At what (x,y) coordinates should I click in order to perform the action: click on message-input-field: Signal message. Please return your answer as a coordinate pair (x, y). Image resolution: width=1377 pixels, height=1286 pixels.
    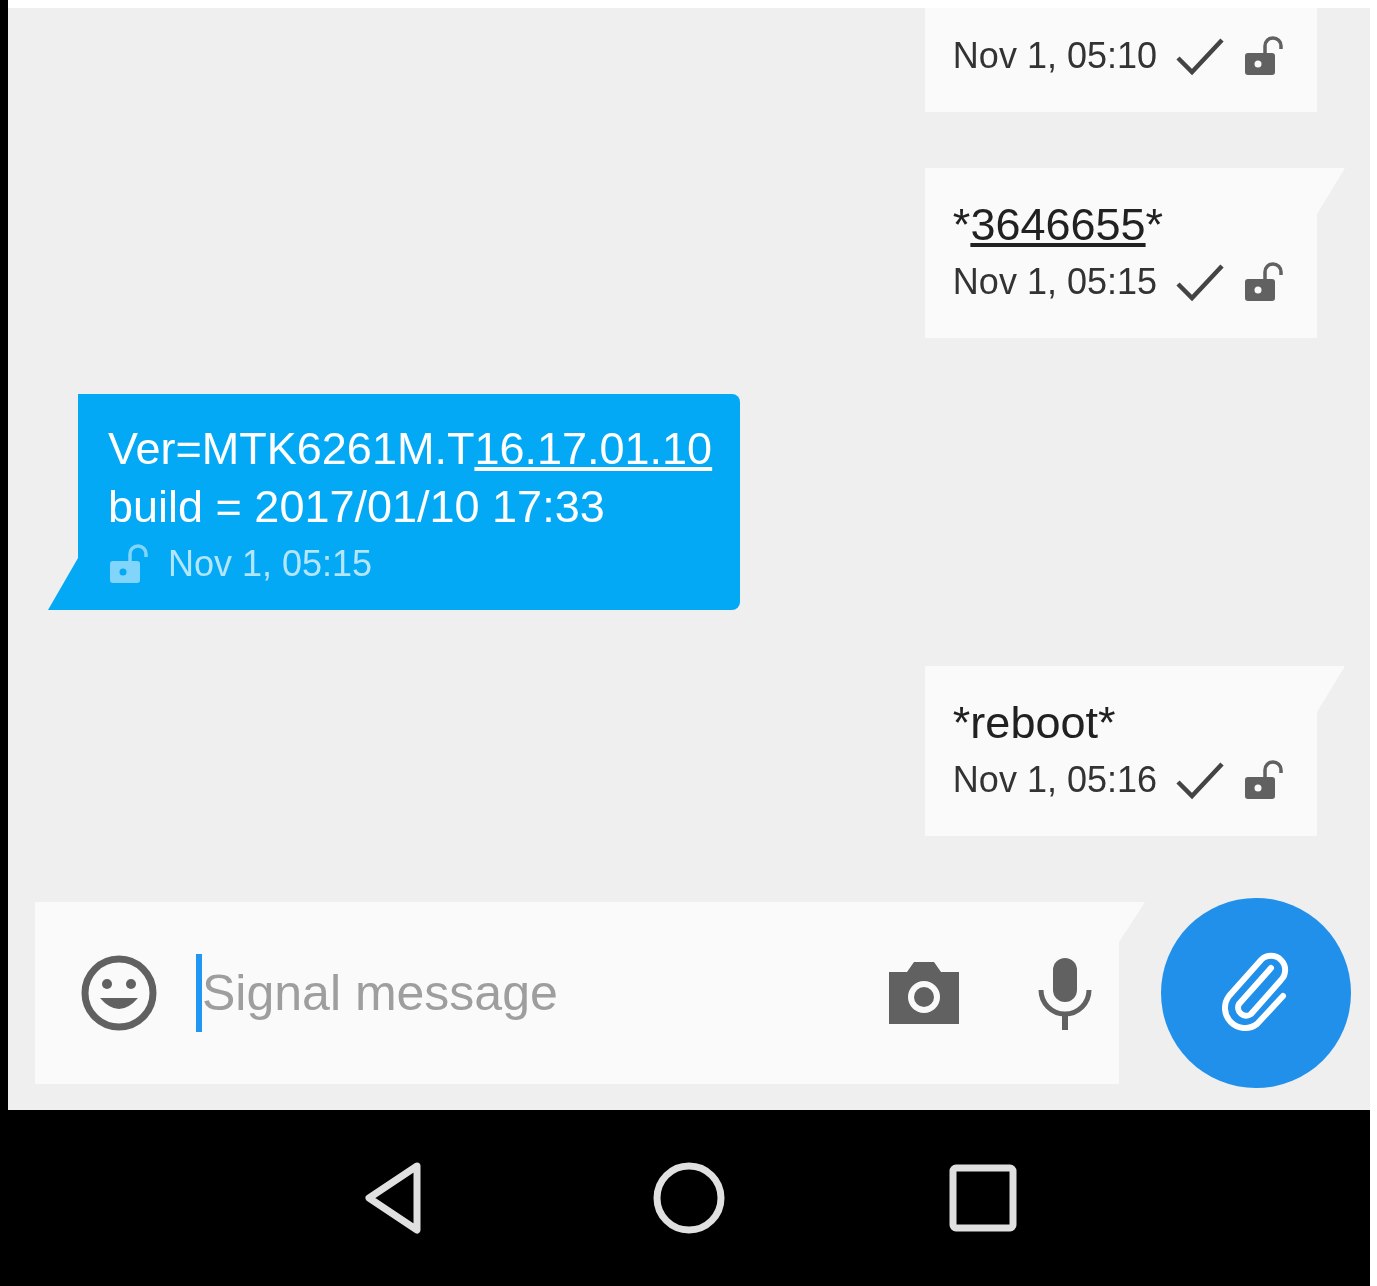
    Looking at the image, I should click on (543, 993).